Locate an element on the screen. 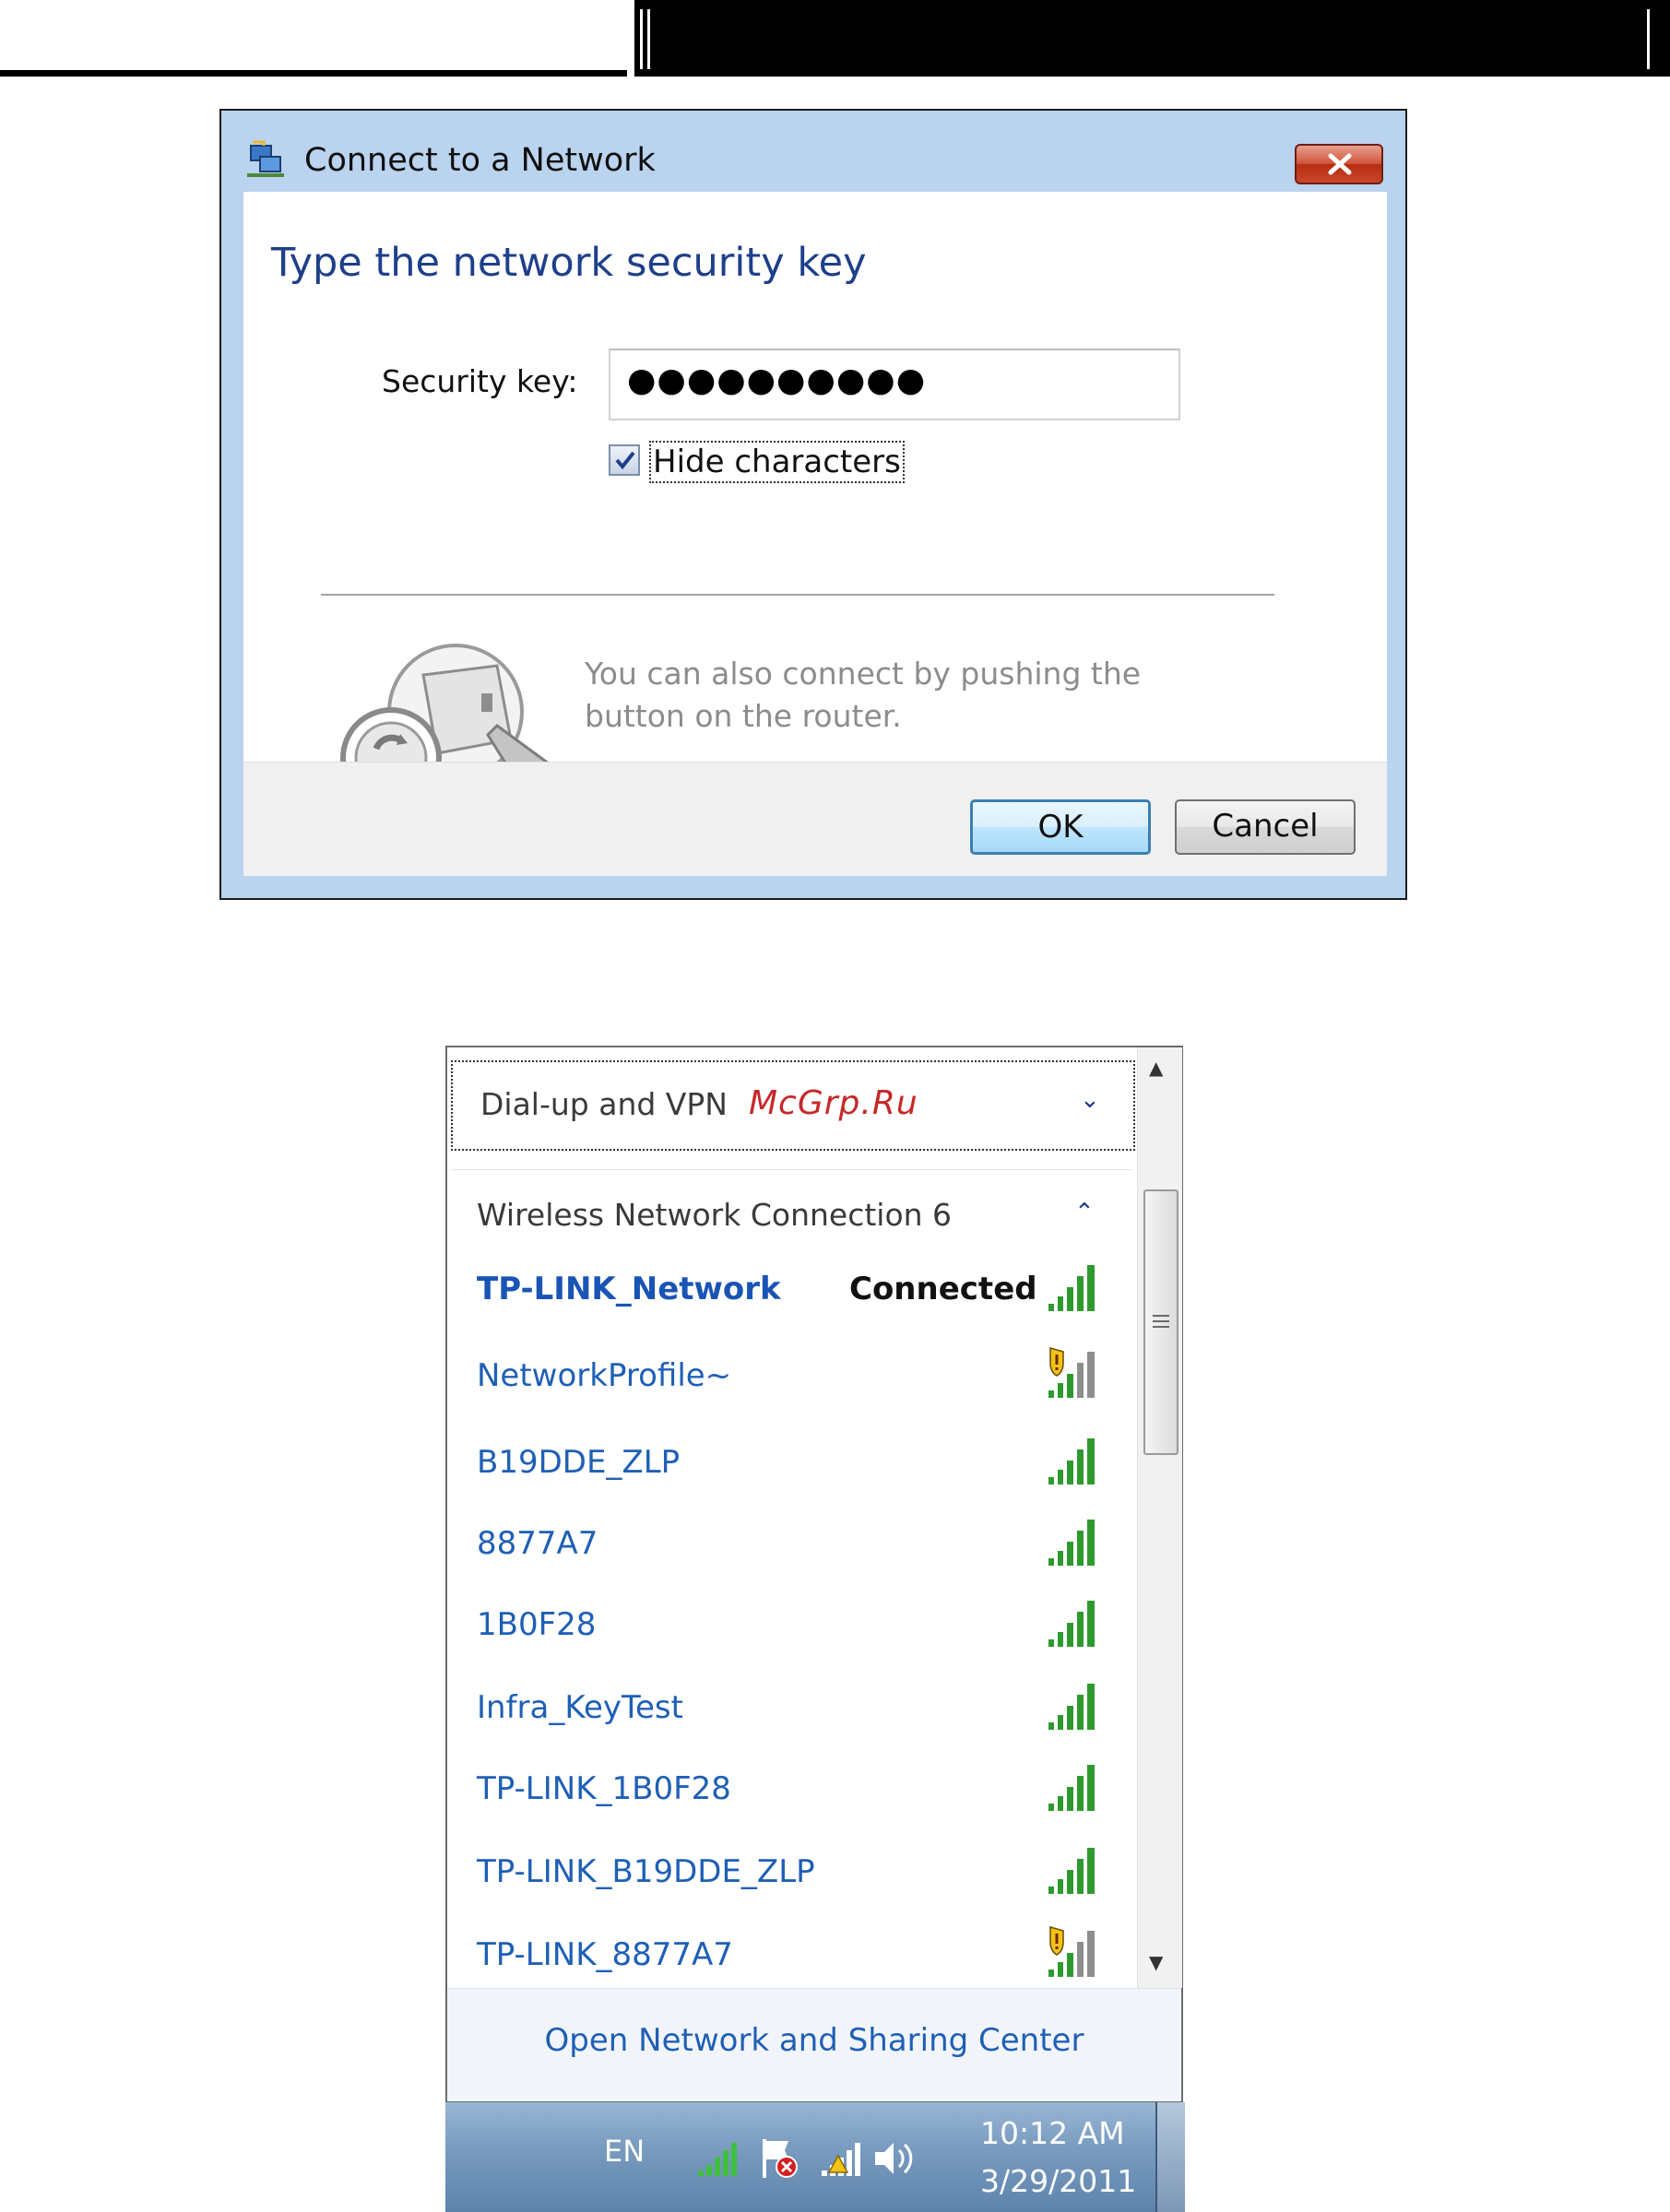  wireless-section-header: Wireless Network Connection 6 ⌃ is located at coordinates (790, 1214).